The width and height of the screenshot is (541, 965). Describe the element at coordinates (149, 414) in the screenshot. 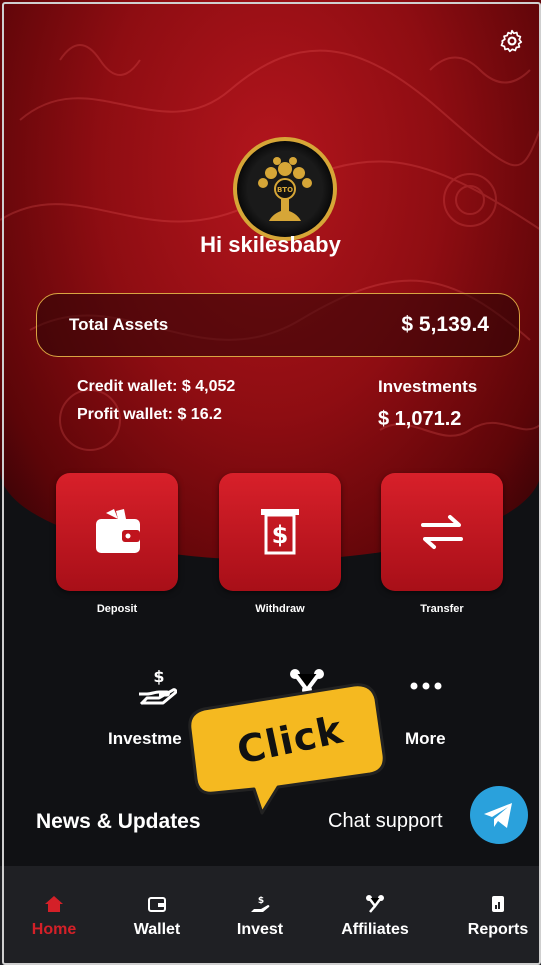

I see `profit-wallet: Profit wallet: $ 16.2` at that location.